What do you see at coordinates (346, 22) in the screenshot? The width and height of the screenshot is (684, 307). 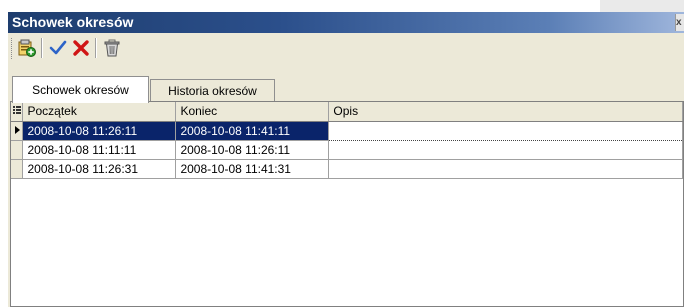 I see `window-titlebar: Schowek okresów x` at bounding box center [346, 22].